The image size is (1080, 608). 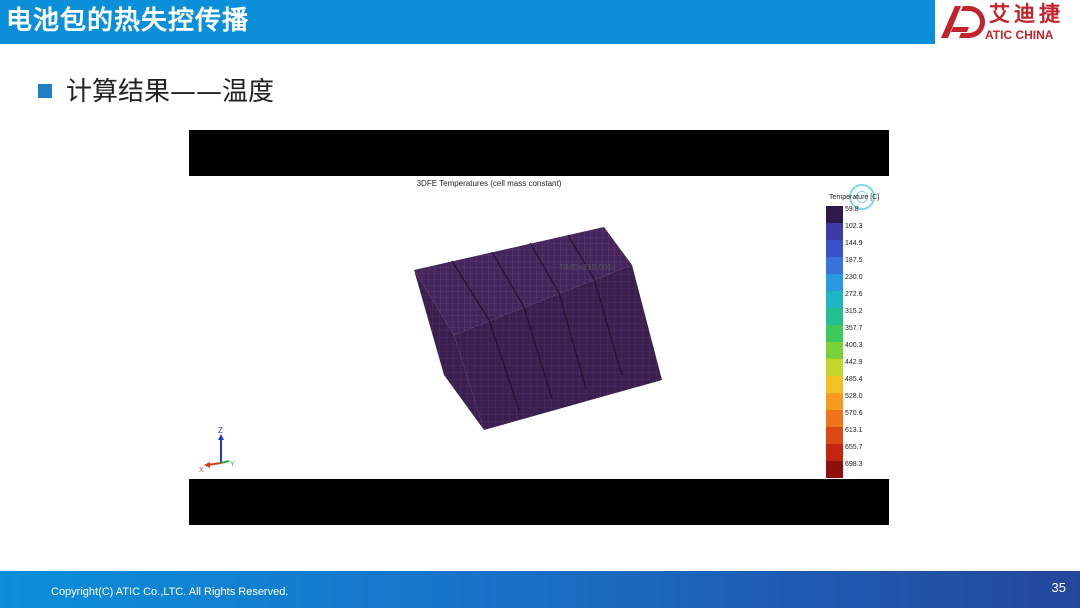 I want to click on bullet-square-icon, so click(x=45, y=91).